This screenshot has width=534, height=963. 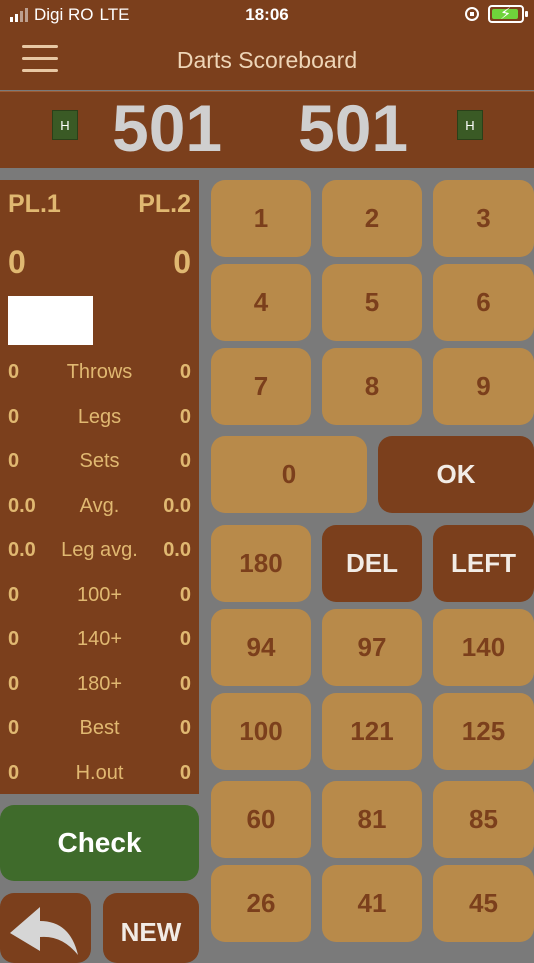 I want to click on key-180: 180, so click(x=261, y=563).